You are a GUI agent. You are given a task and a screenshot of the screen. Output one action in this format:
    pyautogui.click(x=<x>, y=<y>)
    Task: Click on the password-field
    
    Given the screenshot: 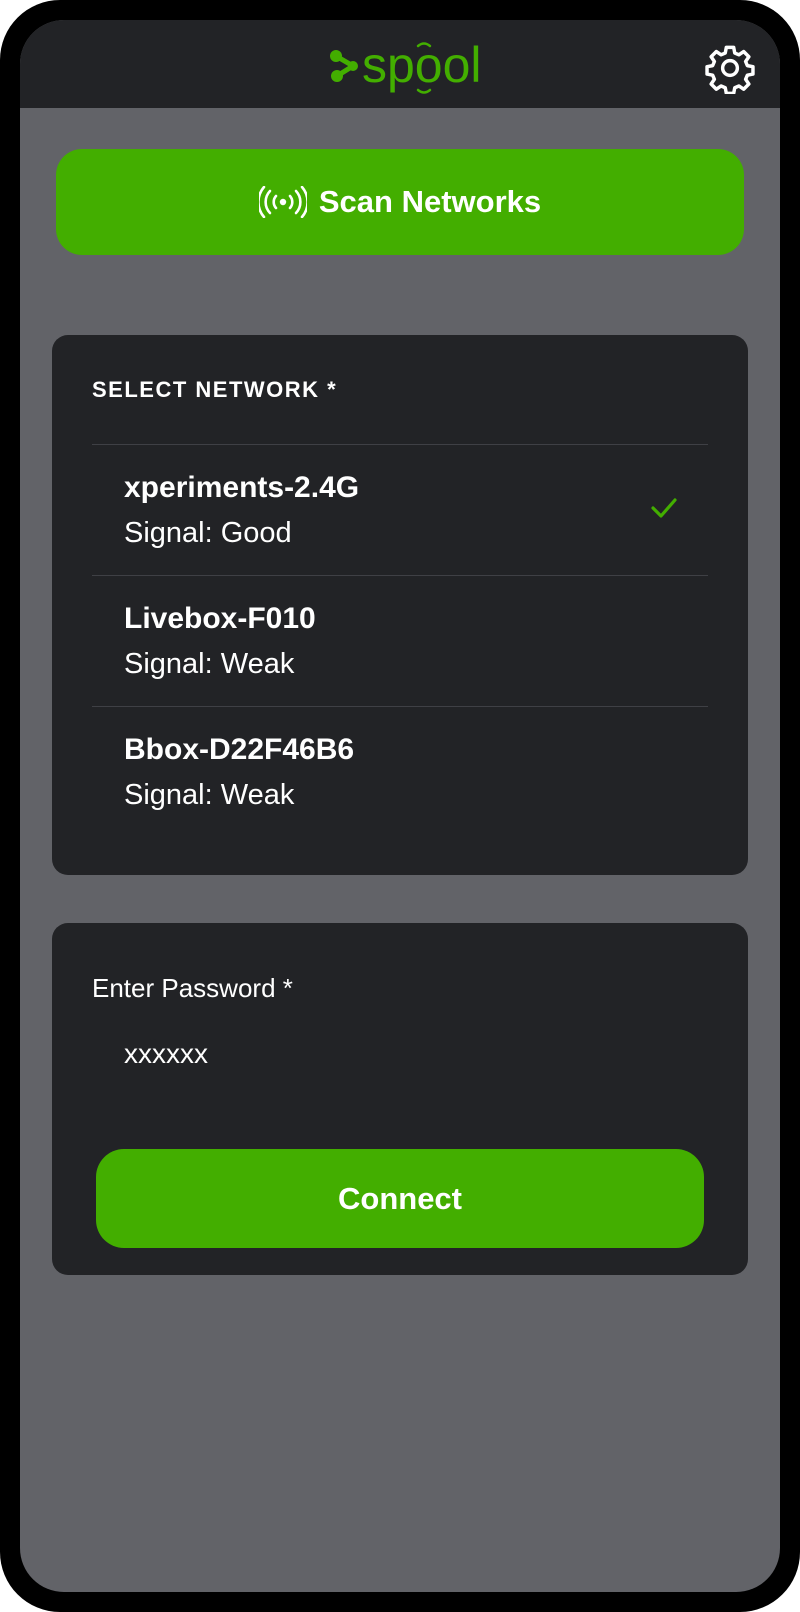 What is the action you would take?
    pyautogui.click(x=400, y=1054)
    